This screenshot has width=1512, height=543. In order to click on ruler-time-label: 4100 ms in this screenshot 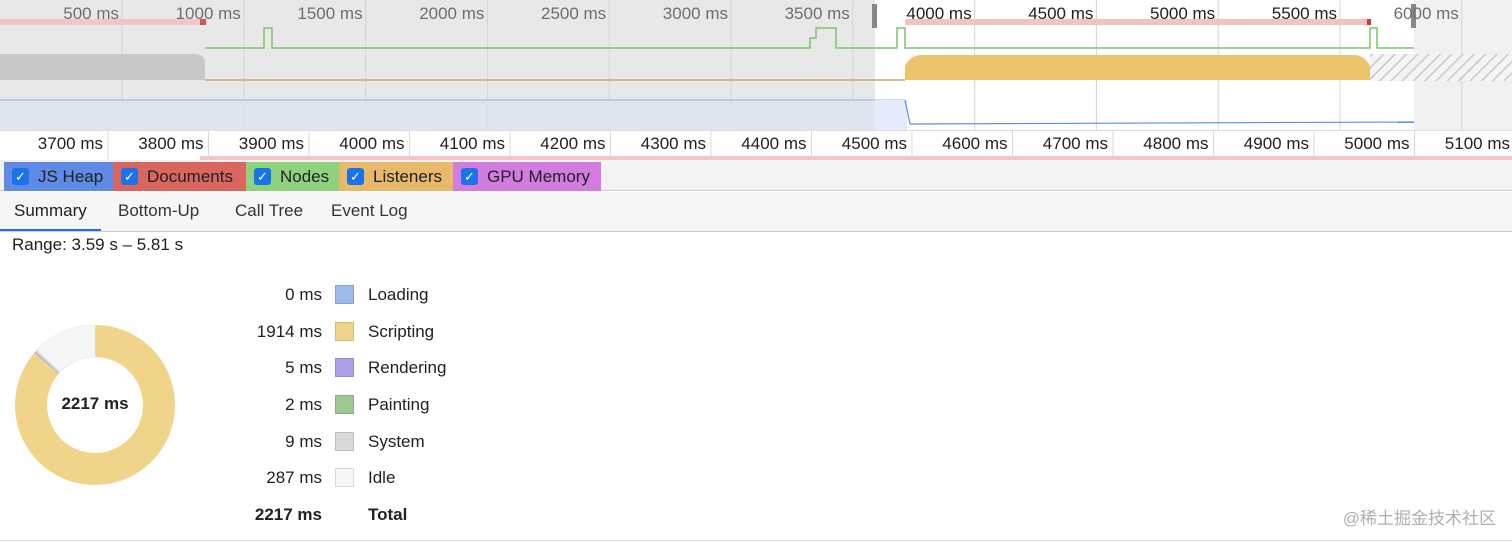, I will do `click(472, 143)`.